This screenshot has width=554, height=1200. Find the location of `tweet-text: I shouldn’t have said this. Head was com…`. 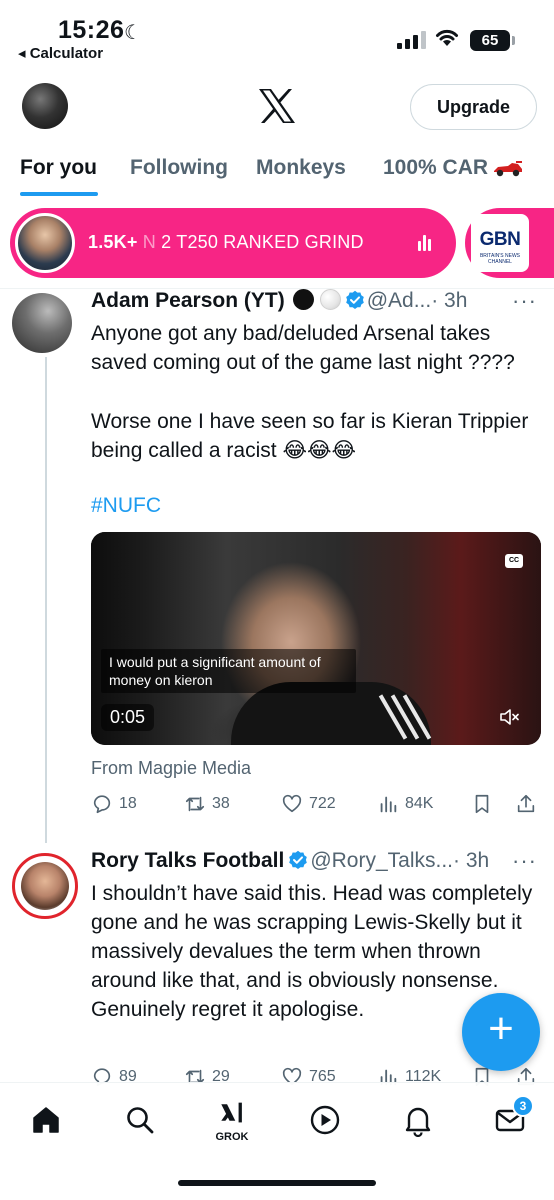

tweet-text: I shouldn’t have said this. Head was com… is located at coordinates (312, 951).